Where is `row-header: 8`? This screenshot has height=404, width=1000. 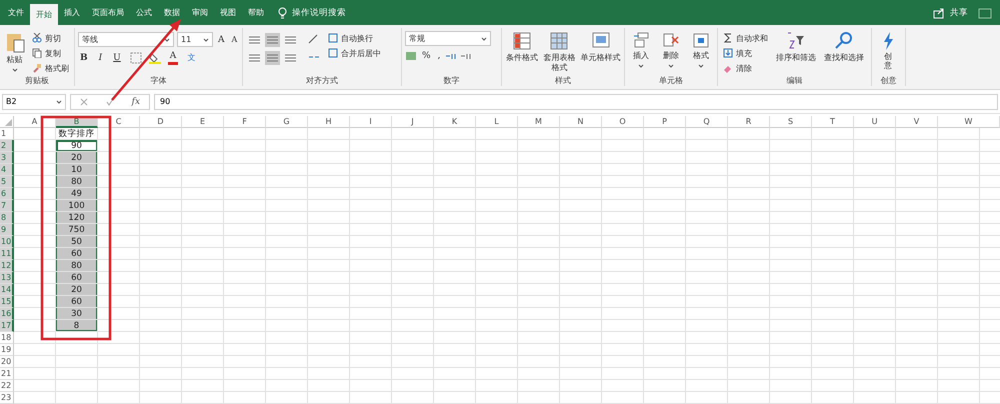
row-header: 8 is located at coordinates (7, 218).